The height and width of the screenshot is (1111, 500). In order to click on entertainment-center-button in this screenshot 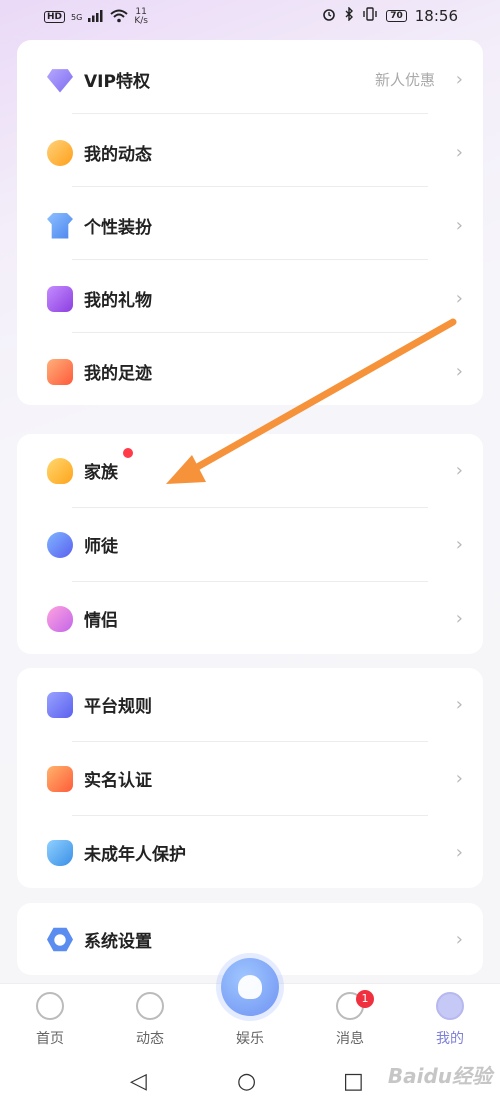, I will do `click(250, 987)`.